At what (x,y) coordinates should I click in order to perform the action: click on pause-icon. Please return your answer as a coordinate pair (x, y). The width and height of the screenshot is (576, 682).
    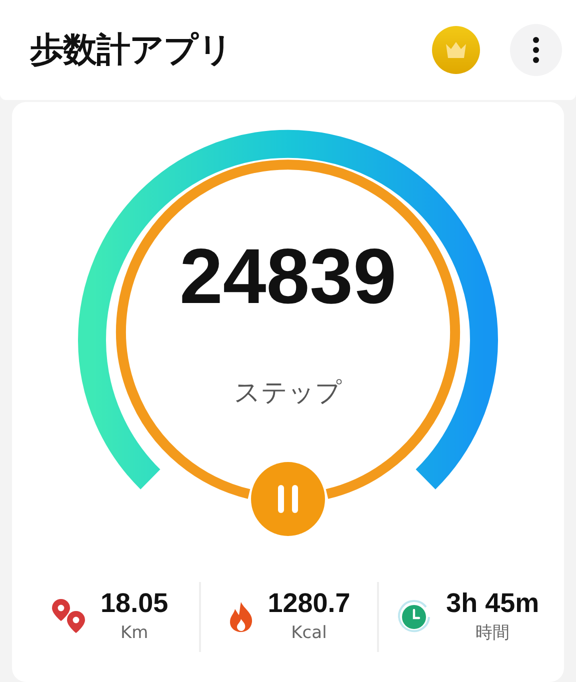
    Looking at the image, I should click on (288, 499).